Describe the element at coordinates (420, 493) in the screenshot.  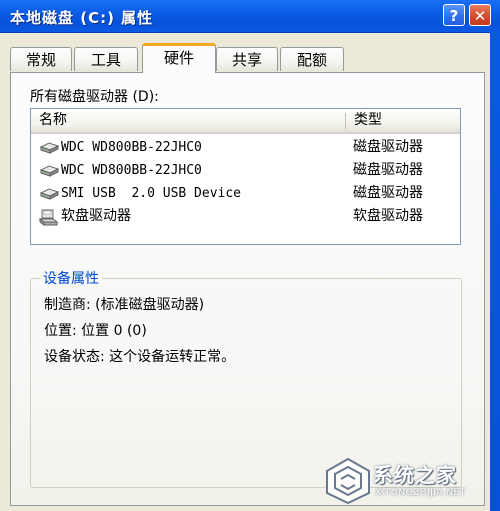
I see `watermark-url: XITONGZHIJIA.NET` at that location.